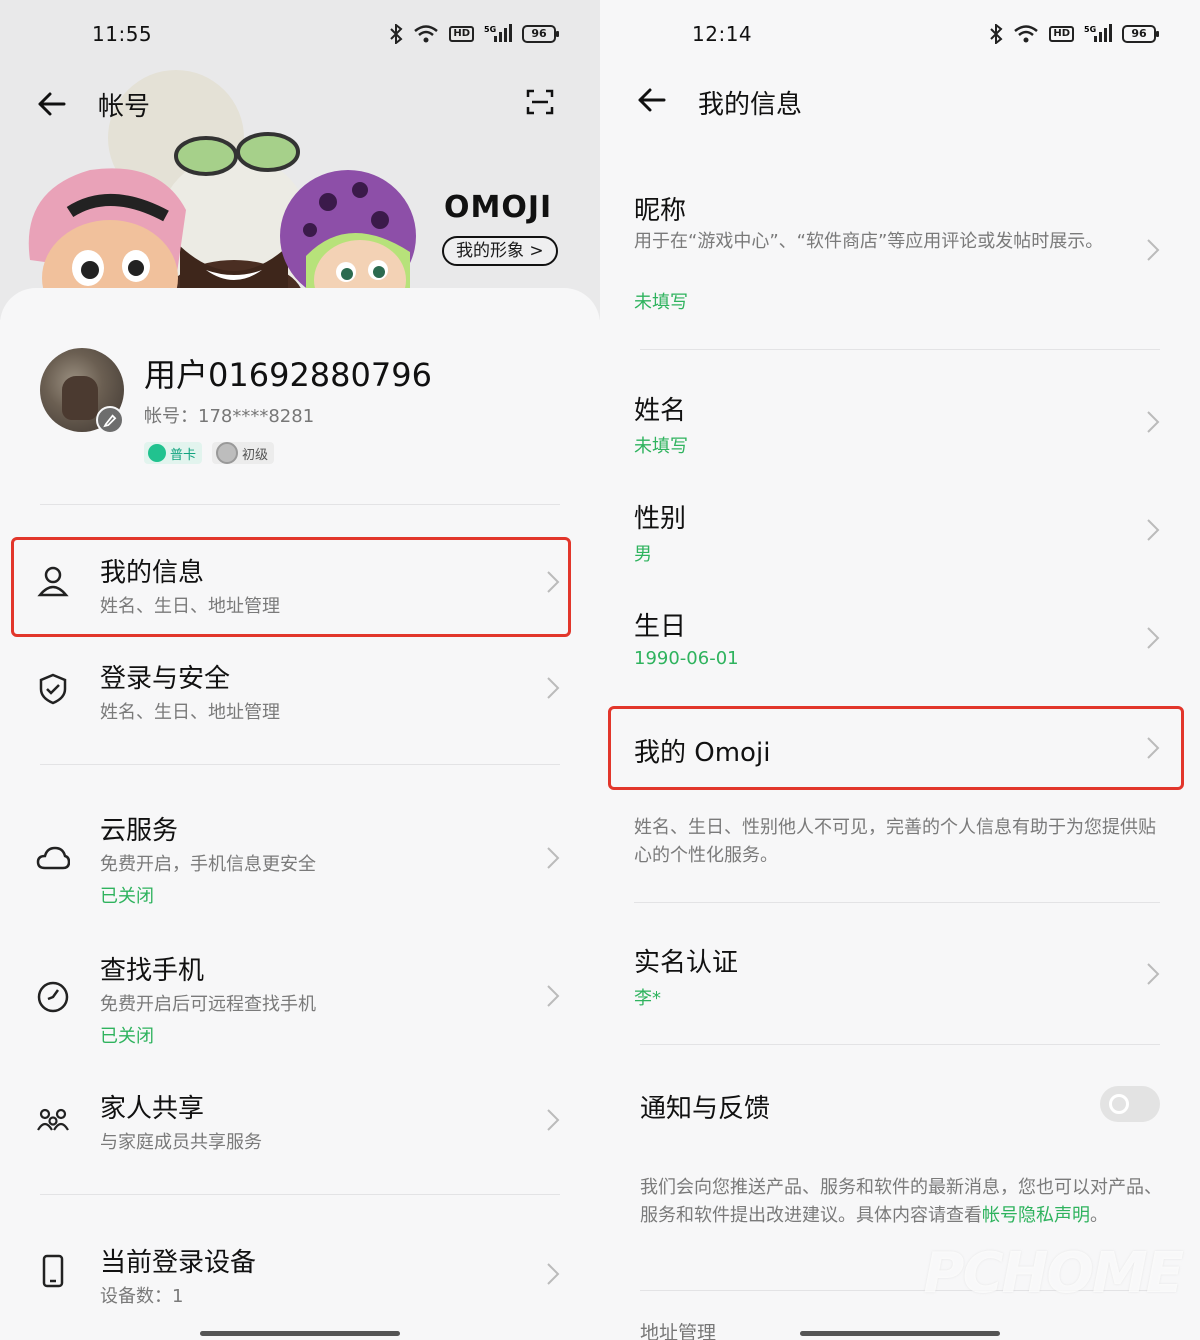  Describe the element at coordinates (660, 519) in the screenshot. I see `row-title: 性别` at that location.